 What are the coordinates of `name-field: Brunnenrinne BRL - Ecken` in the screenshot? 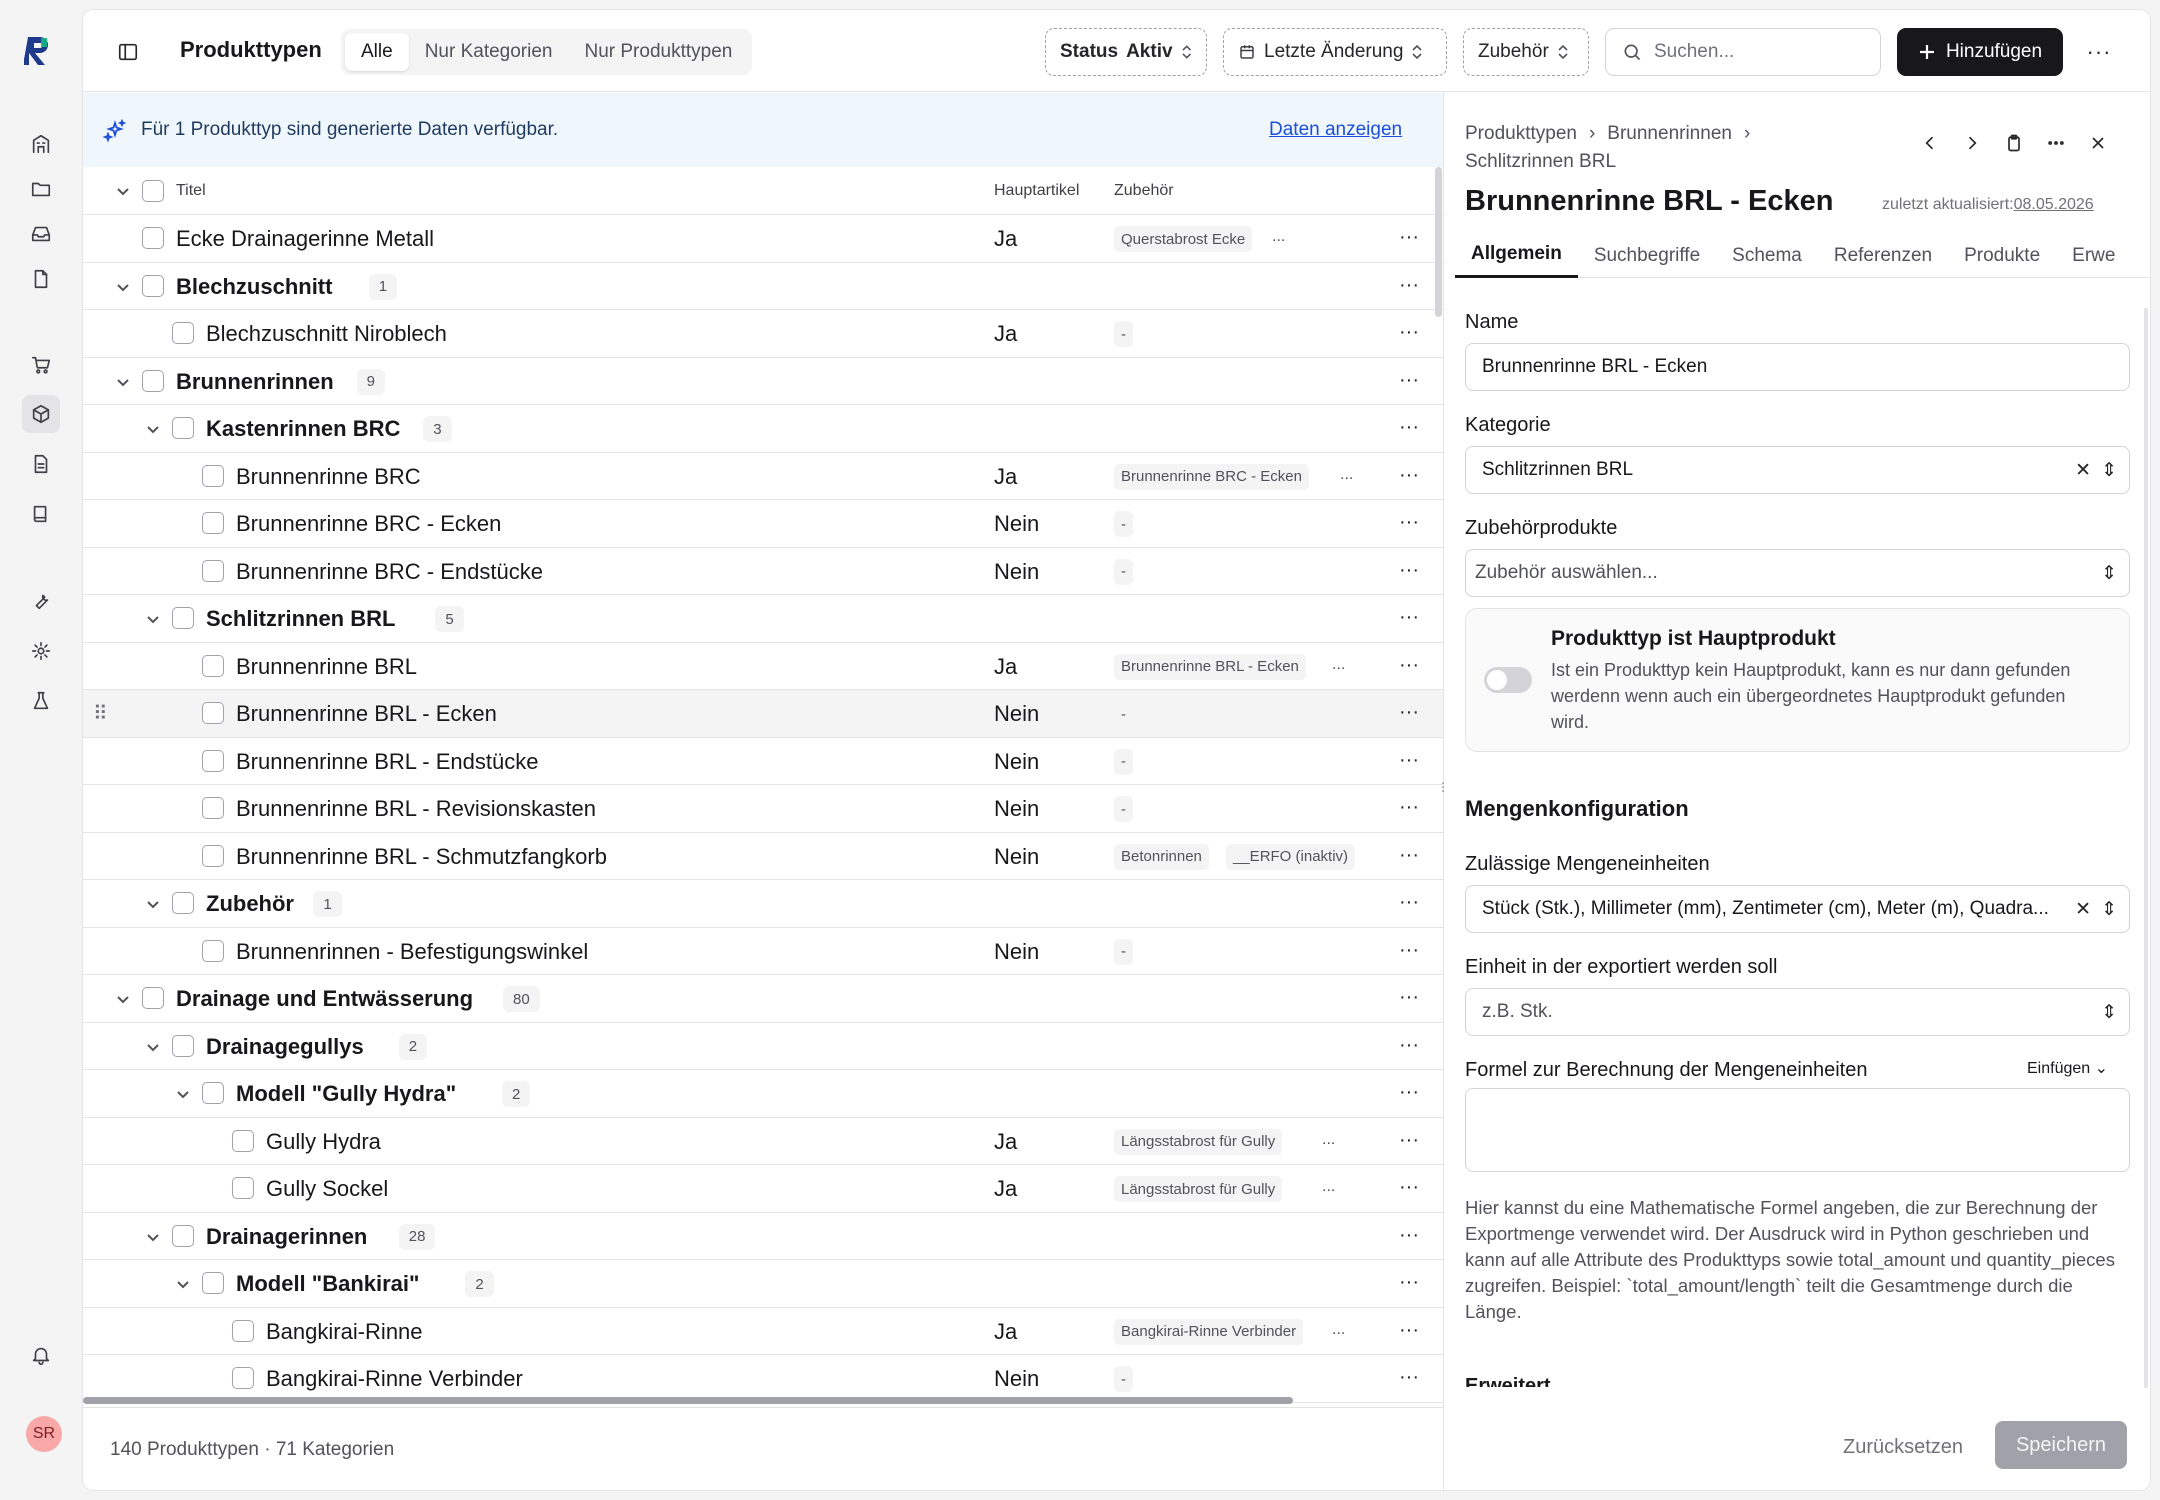 It's located at (1797, 367).